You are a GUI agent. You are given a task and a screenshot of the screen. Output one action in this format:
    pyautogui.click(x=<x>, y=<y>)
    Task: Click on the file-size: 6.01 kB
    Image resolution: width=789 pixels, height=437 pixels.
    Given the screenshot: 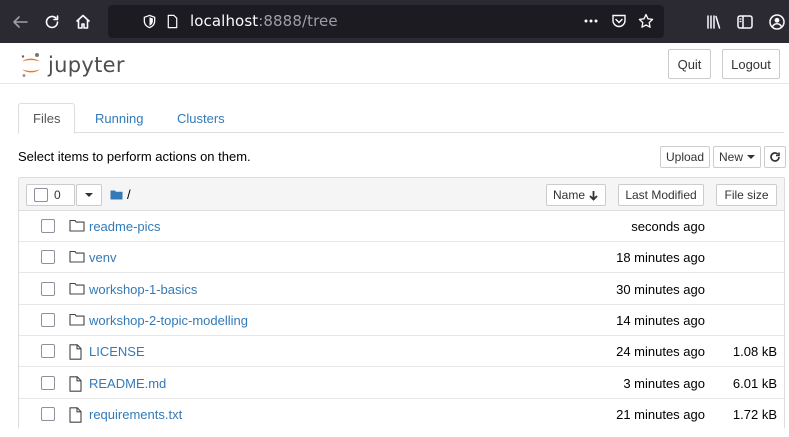 What is the action you would take?
    pyautogui.click(x=754, y=383)
    